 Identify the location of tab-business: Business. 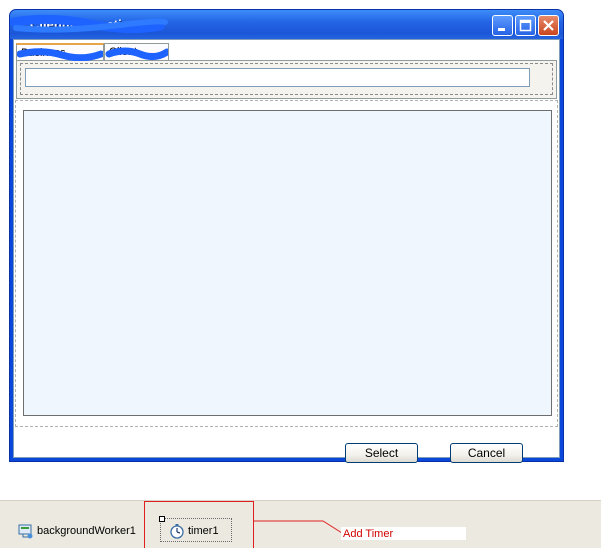
(60, 52).